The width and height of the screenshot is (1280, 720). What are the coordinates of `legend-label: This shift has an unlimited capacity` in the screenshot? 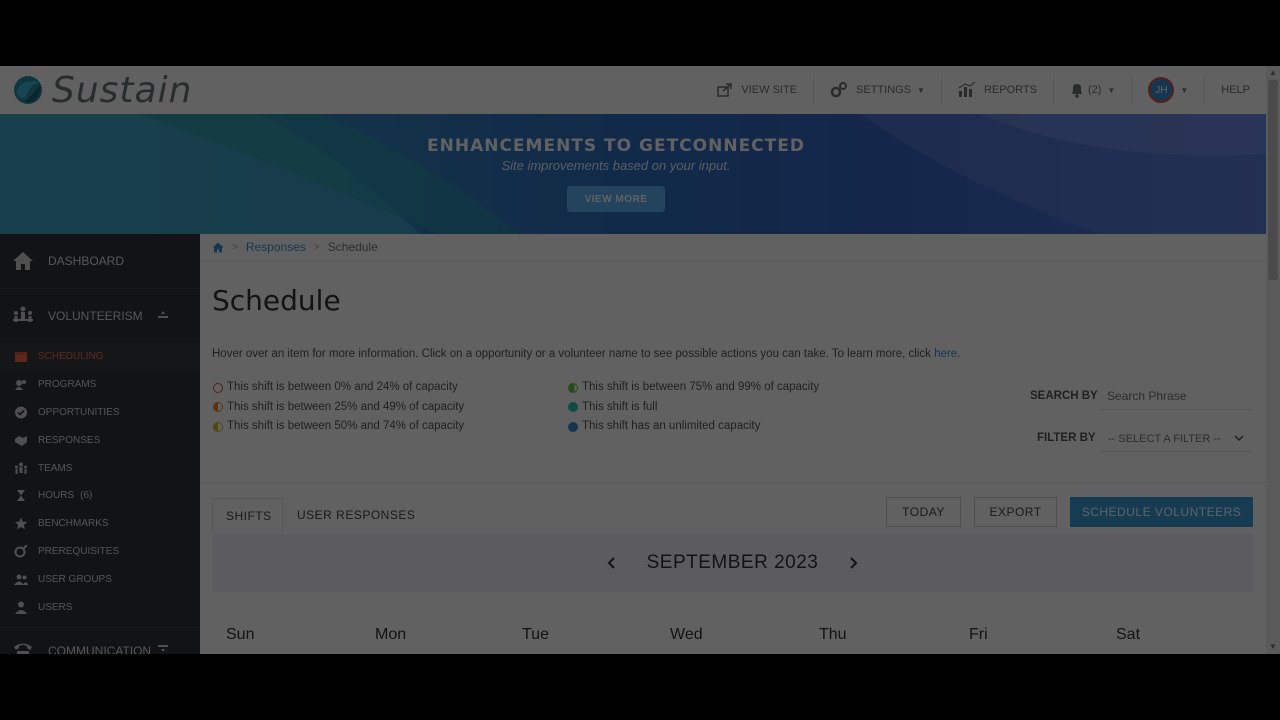 It's located at (671, 426).